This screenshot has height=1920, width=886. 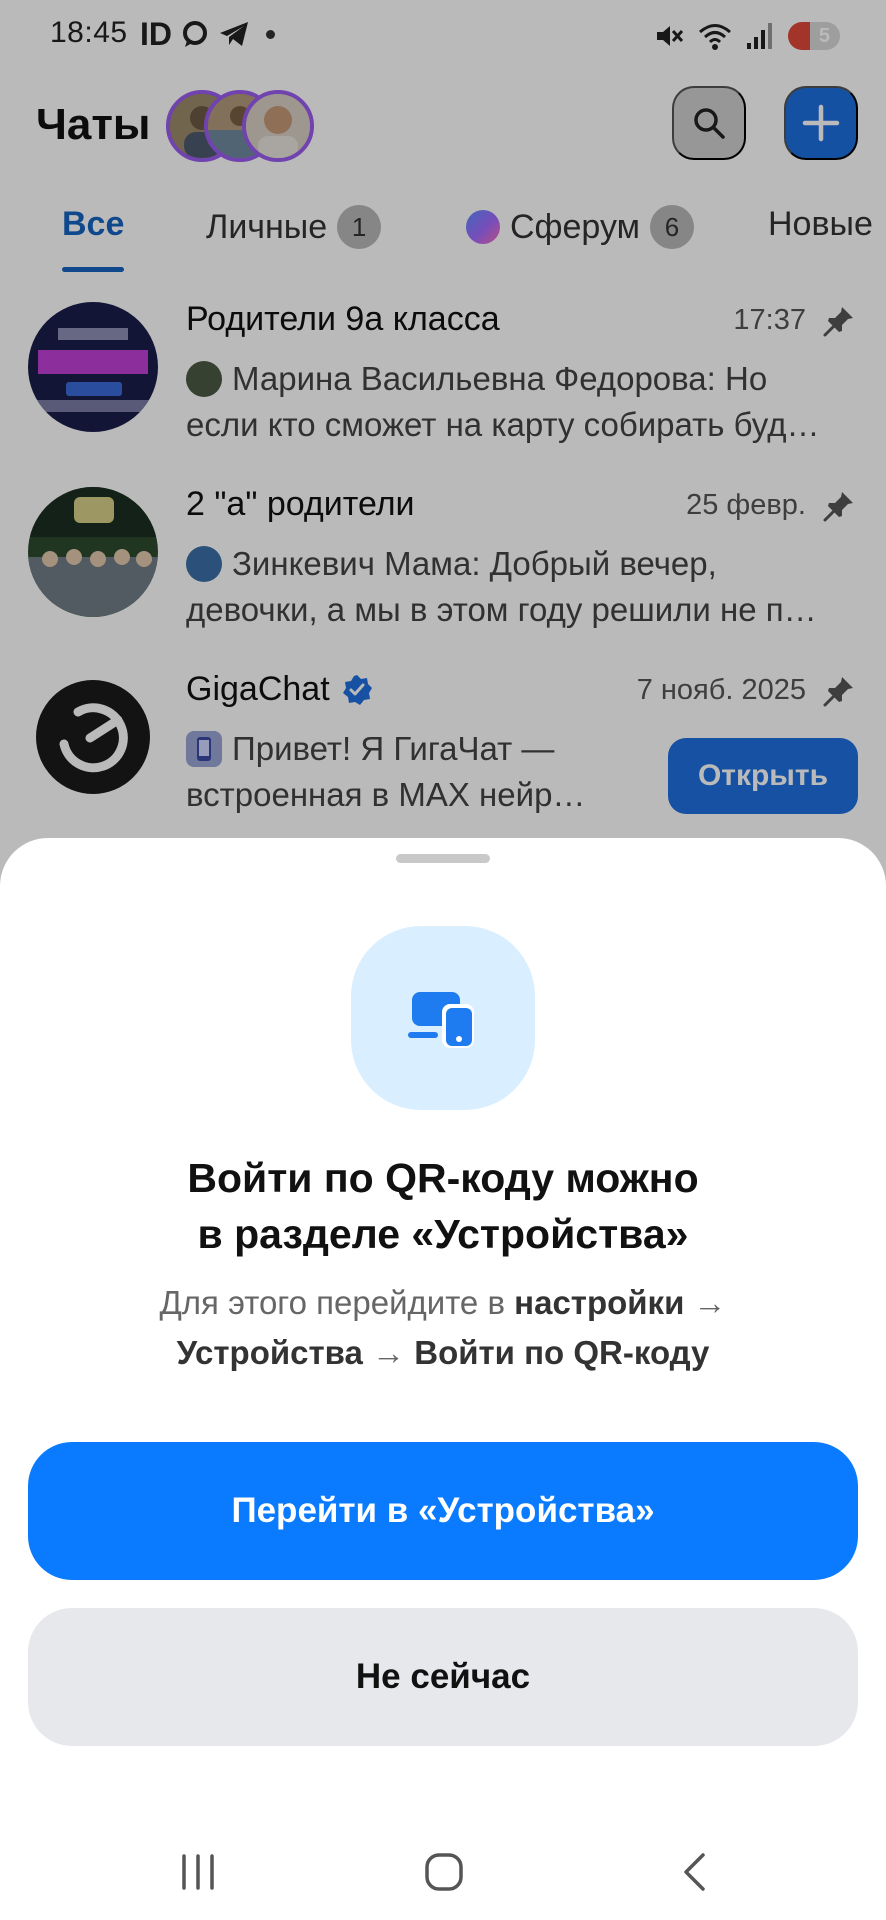 I want to click on title-line: Войти по QR-коду можно, so click(x=443, y=1178).